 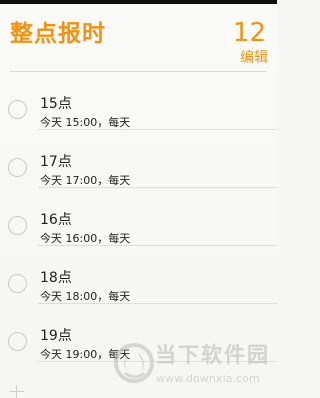 What do you see at coordinates (85, 296) in the screenshot?
I see `reminder-alarm-time: 今天 18:00，每天` at bounding box center [85, 296].